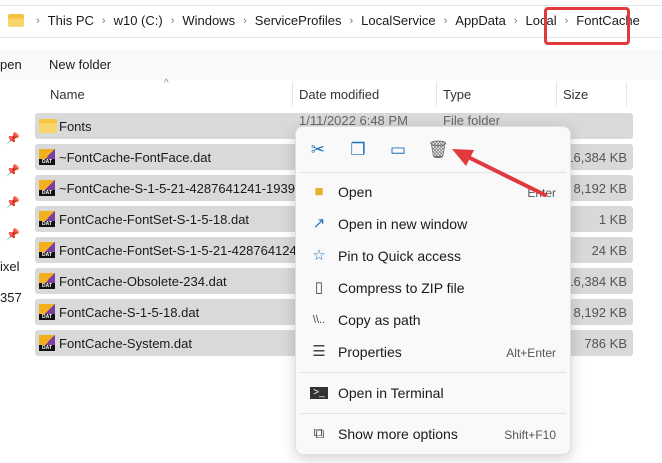 The width and height of the screenshot is (662, 463). I want to click on folder-icon: ■, so click(319, 191).